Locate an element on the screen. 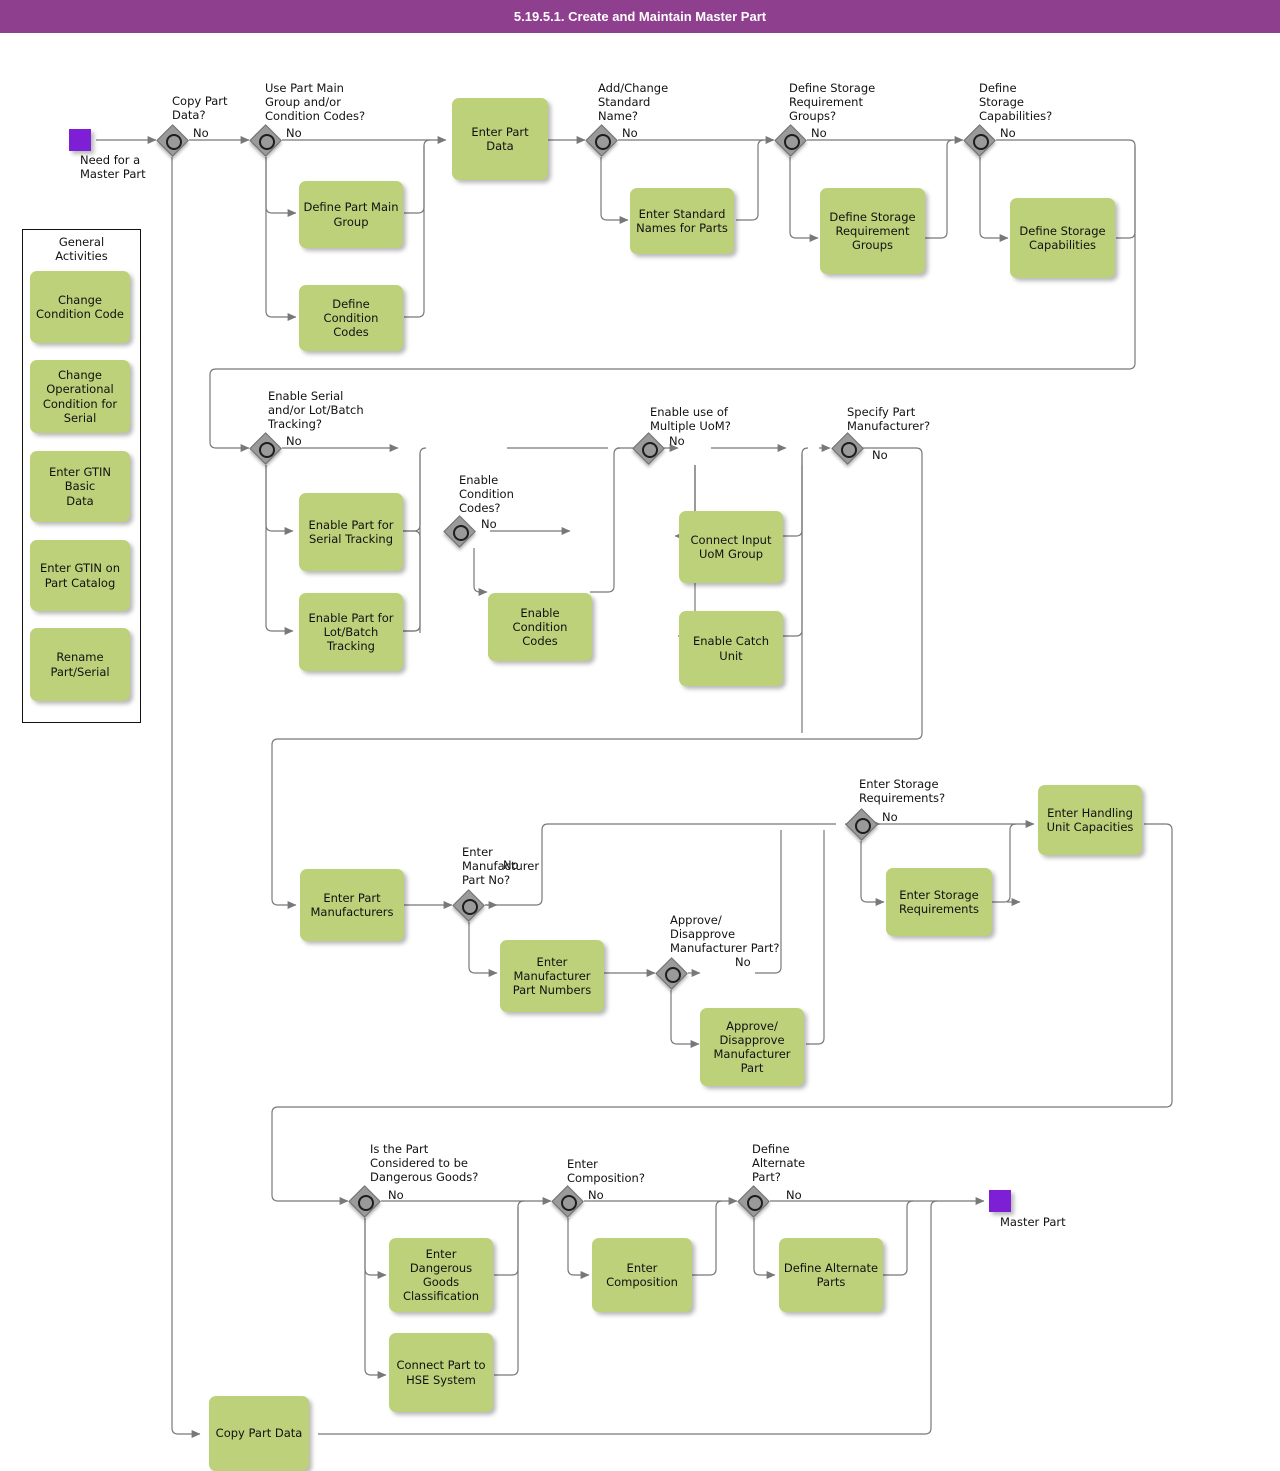 This screenshot has width=1280, height=1471. task-approve-disapprove-manufacturer-part: Approve/Disapprove Manufacturer Part is located at coordinates (752, 1047).